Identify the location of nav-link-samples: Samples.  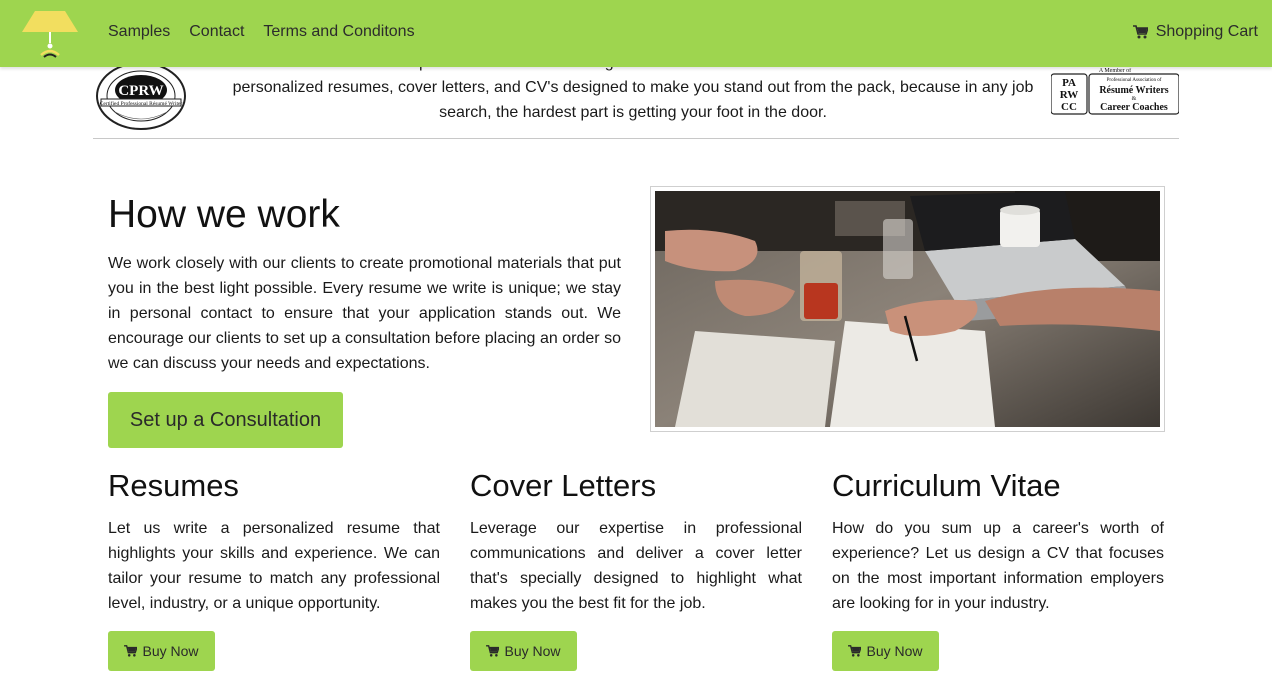
(139, 32).